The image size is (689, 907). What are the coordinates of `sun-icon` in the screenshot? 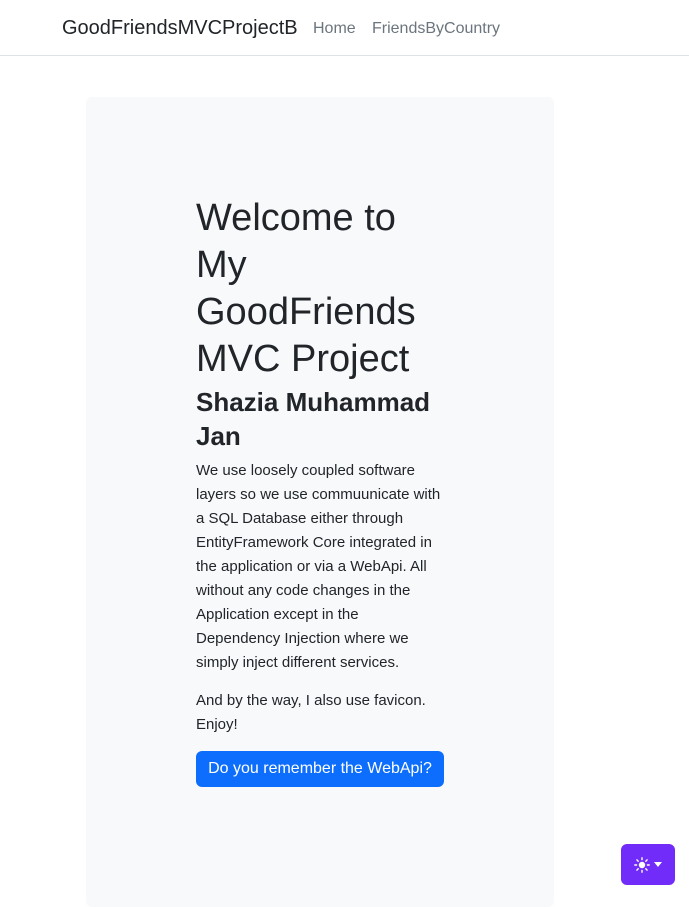 It's located at (642, 864).